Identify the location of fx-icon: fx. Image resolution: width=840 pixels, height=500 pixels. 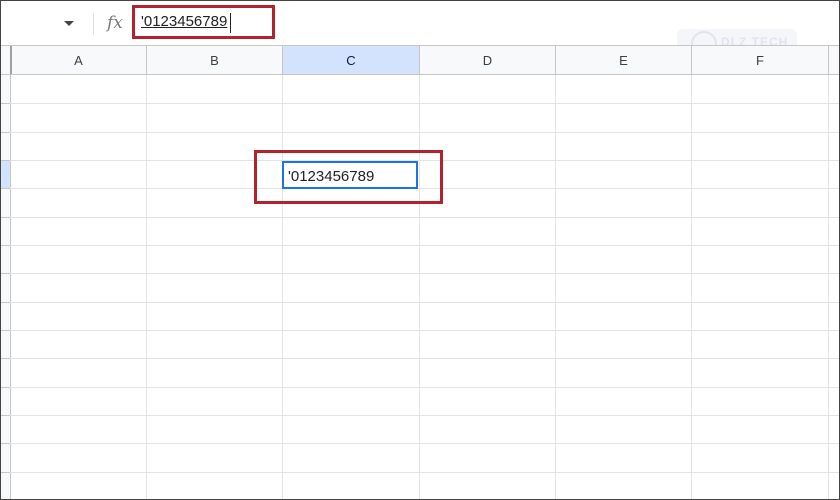
(115, 23).